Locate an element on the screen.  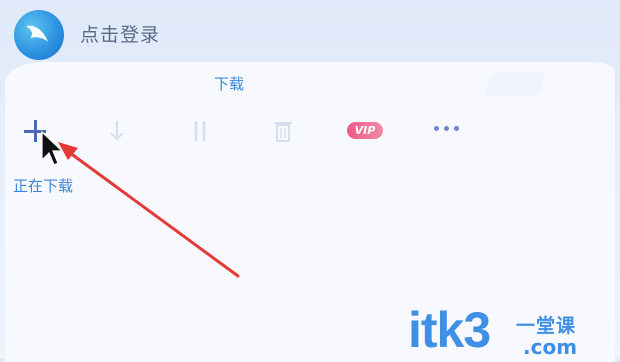
pause-icon is located at coordinates (200, 131).